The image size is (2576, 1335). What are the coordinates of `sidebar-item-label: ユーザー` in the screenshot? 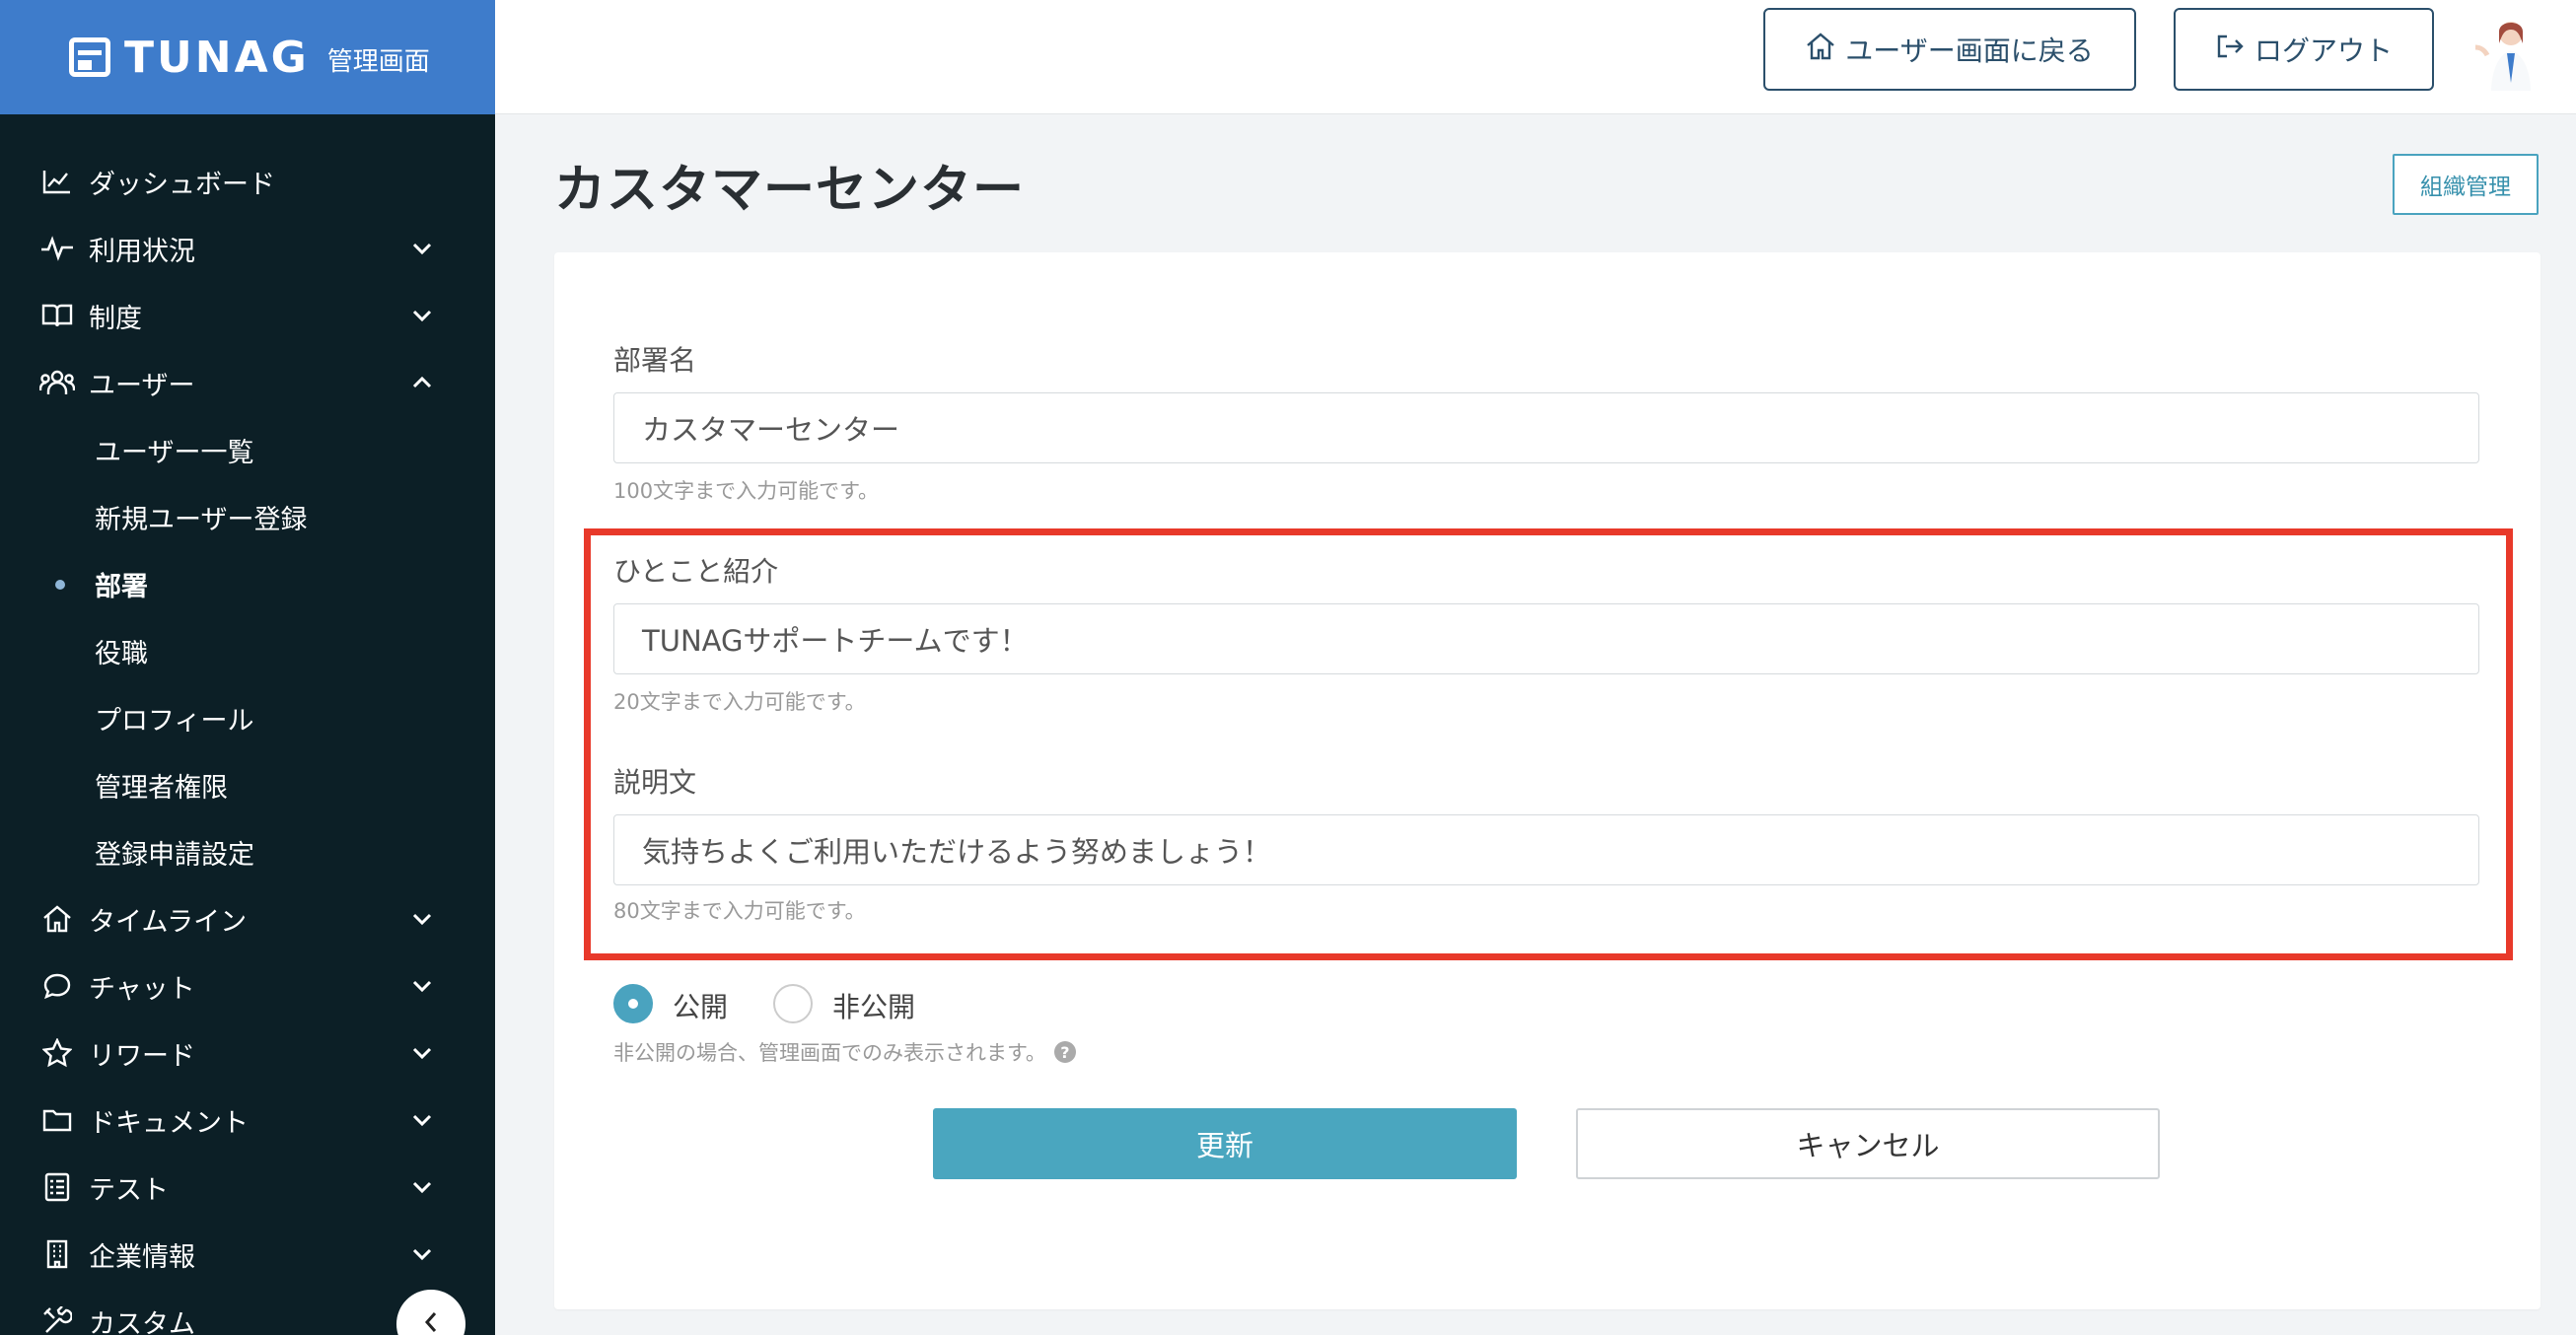 It's located at (142, 386).